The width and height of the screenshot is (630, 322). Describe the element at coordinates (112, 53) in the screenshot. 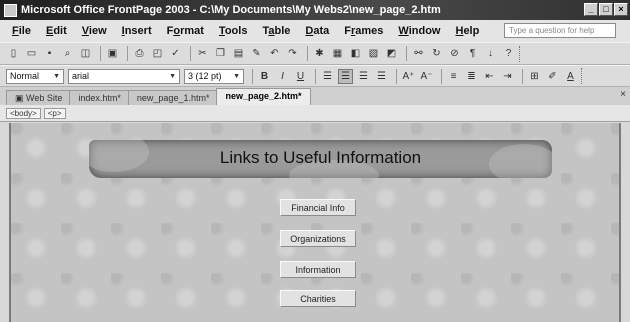

I see `toggle-pane-icon: ▣` at that location.